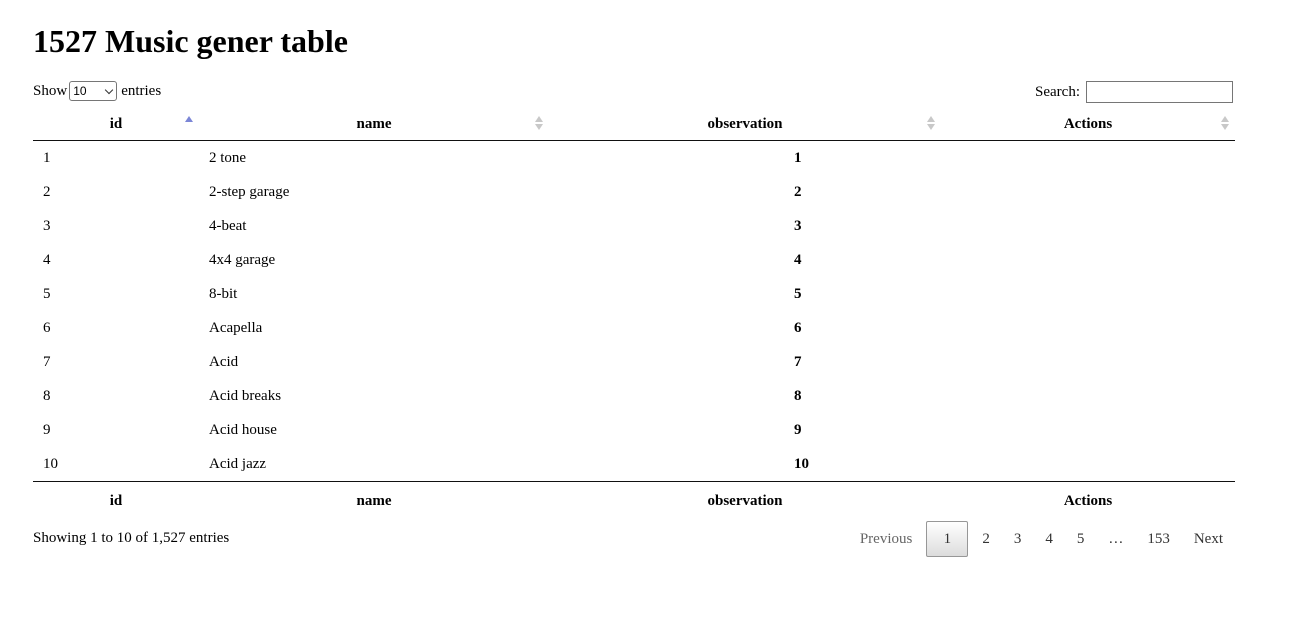  What do you see at coordinates (109, 89) in the screenshot?
I see `chevron-down-icon` at bounding box center [109, 89].